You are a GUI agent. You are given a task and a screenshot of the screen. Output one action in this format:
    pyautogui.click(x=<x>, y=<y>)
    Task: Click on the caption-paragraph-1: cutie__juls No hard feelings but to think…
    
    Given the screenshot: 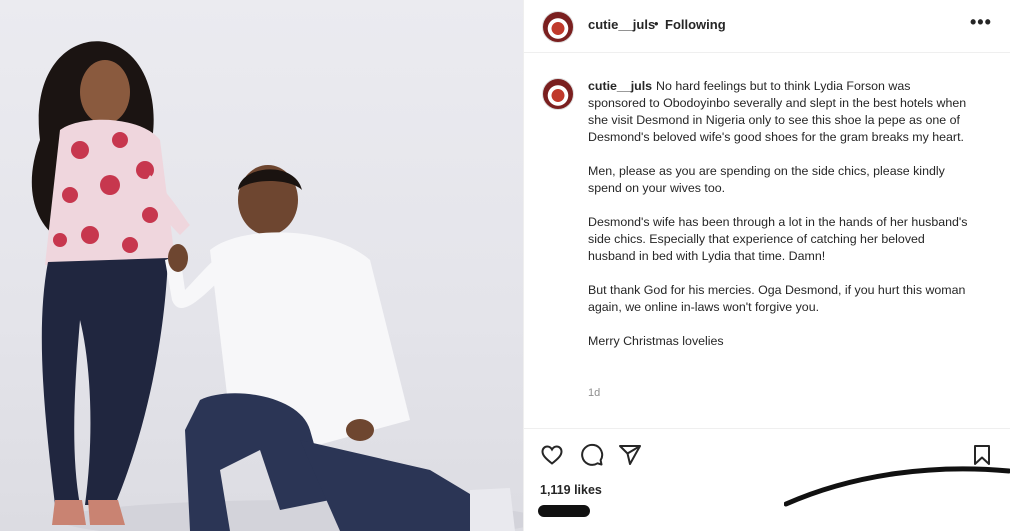 What is the action you would take?
    pyautogui.click(x=778, y=112)
    